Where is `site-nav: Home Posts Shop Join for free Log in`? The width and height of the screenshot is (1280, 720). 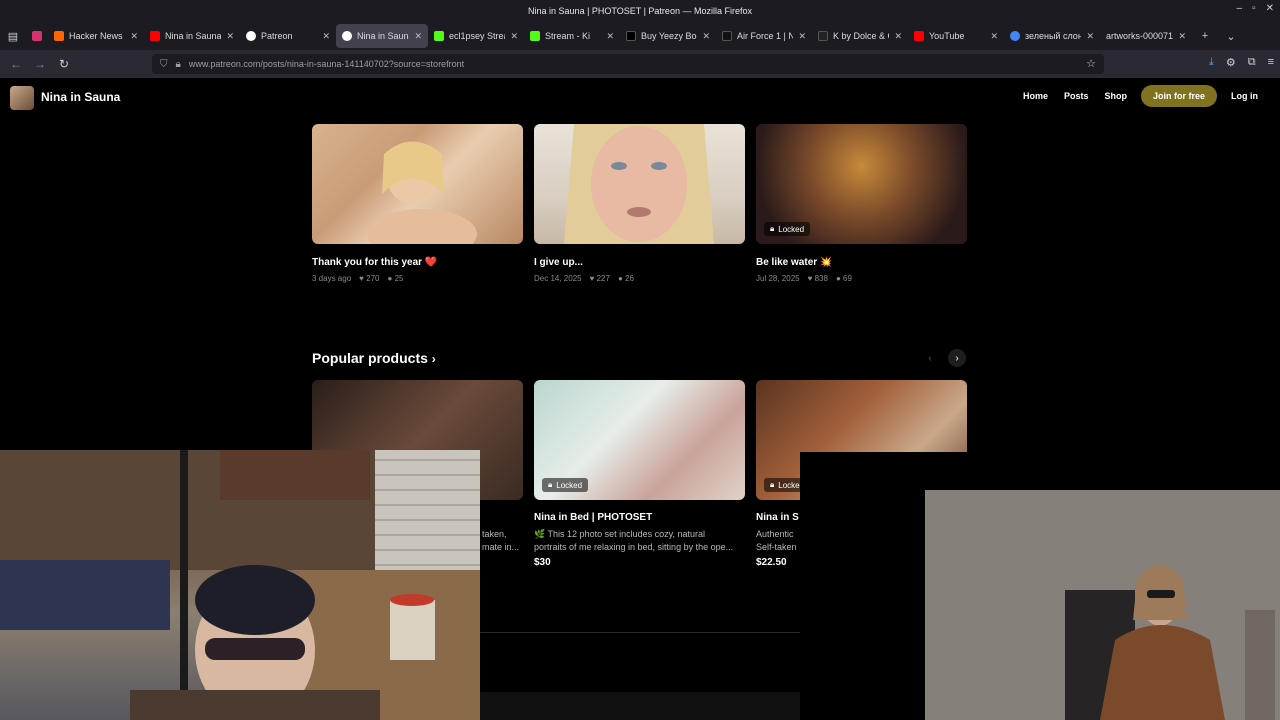
site-nav: Home Posts Shop Join for free Log in is located at coordinates (1140, 96).